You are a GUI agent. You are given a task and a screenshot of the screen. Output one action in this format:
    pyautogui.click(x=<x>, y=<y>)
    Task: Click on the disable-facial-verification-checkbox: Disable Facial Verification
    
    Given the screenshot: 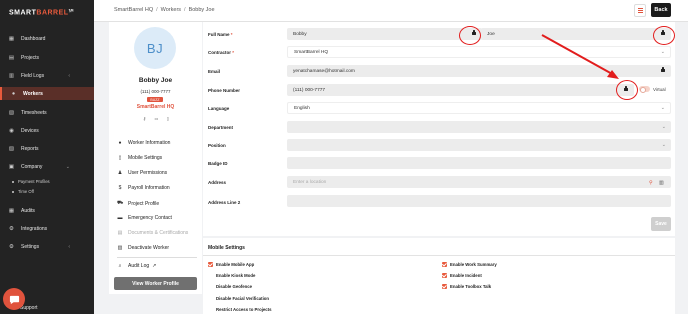 What is the action you would take?
    pyautogui.click(x=238, y=298)
    